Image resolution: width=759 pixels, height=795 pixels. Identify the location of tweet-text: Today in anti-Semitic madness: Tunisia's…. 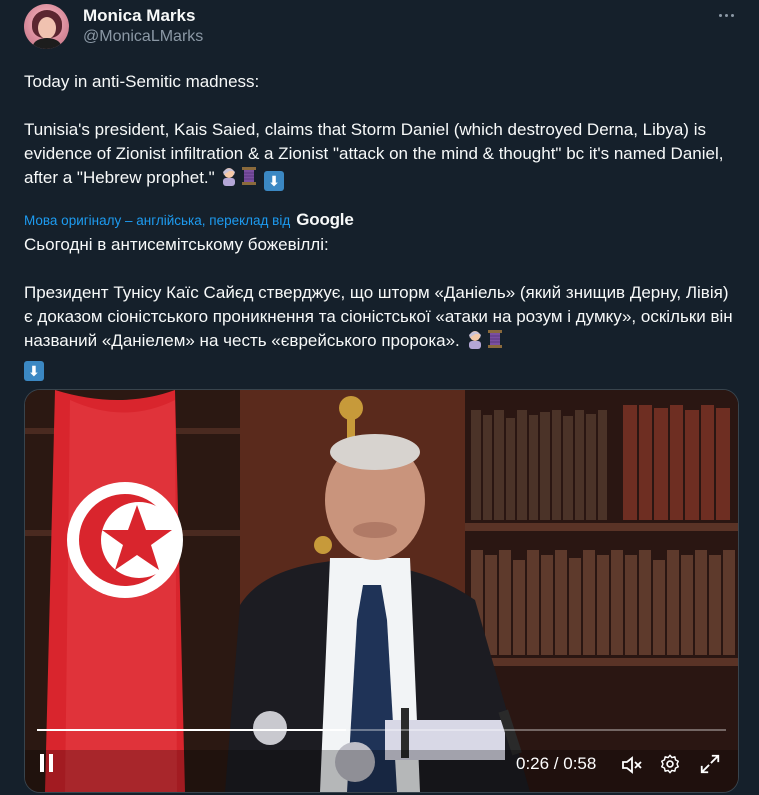
(381, 131).